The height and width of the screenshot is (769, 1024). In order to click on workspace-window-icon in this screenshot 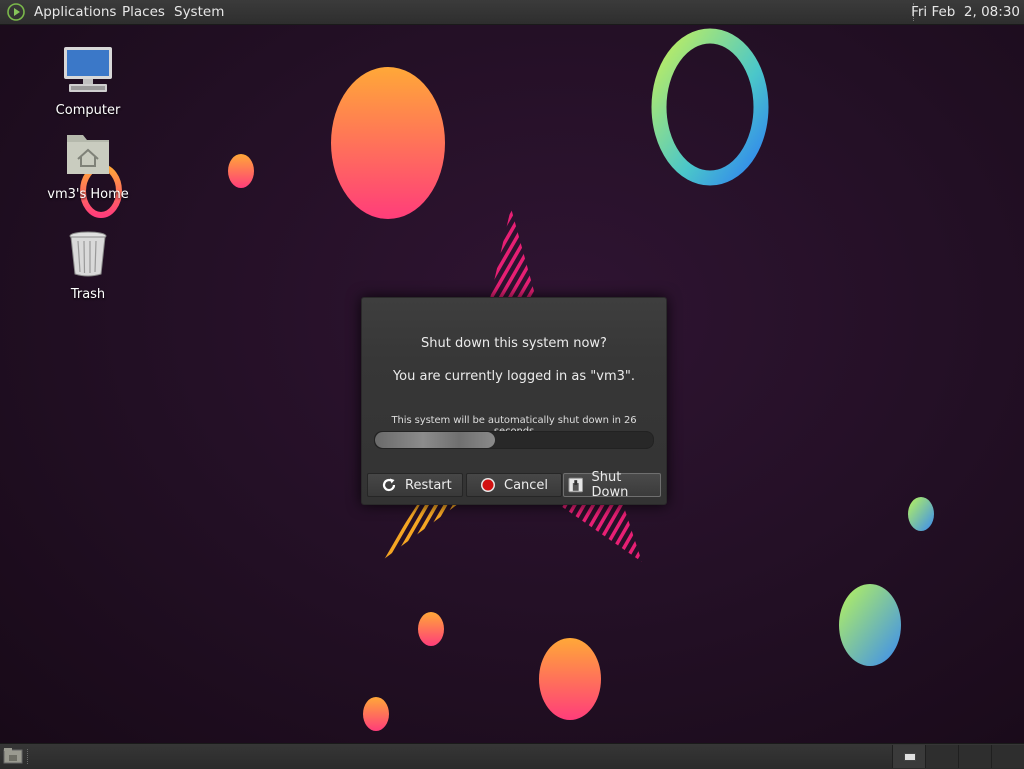, I will do `click(910, 757)`.